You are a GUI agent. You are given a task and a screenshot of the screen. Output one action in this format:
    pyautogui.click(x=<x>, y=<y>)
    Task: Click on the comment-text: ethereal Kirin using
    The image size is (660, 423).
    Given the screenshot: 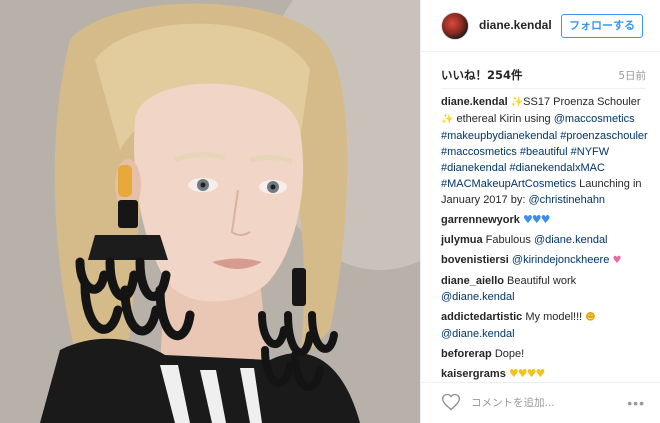 What is the action you would take?
    pyautogui.click(x=503, y=119)
    